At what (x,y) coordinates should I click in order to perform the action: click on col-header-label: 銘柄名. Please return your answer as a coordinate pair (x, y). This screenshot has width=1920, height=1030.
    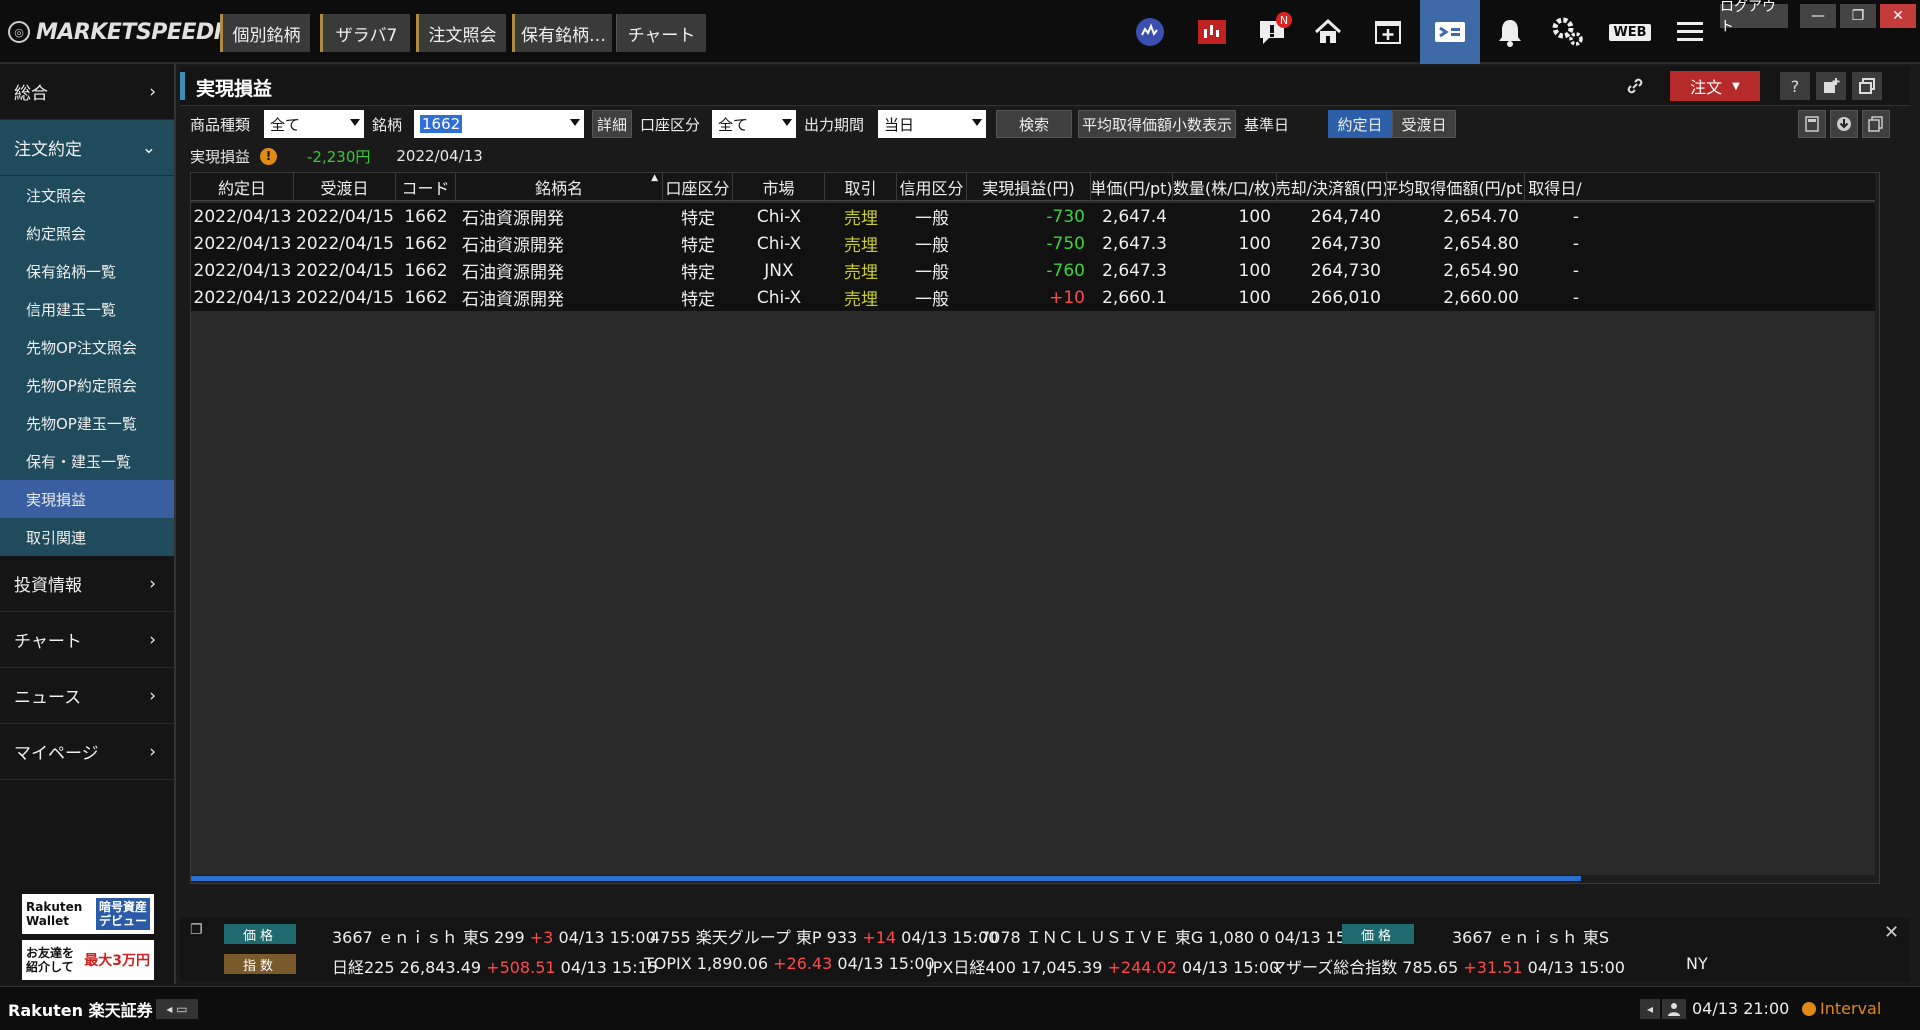
    Looking at the image, I should click on (558, 188).